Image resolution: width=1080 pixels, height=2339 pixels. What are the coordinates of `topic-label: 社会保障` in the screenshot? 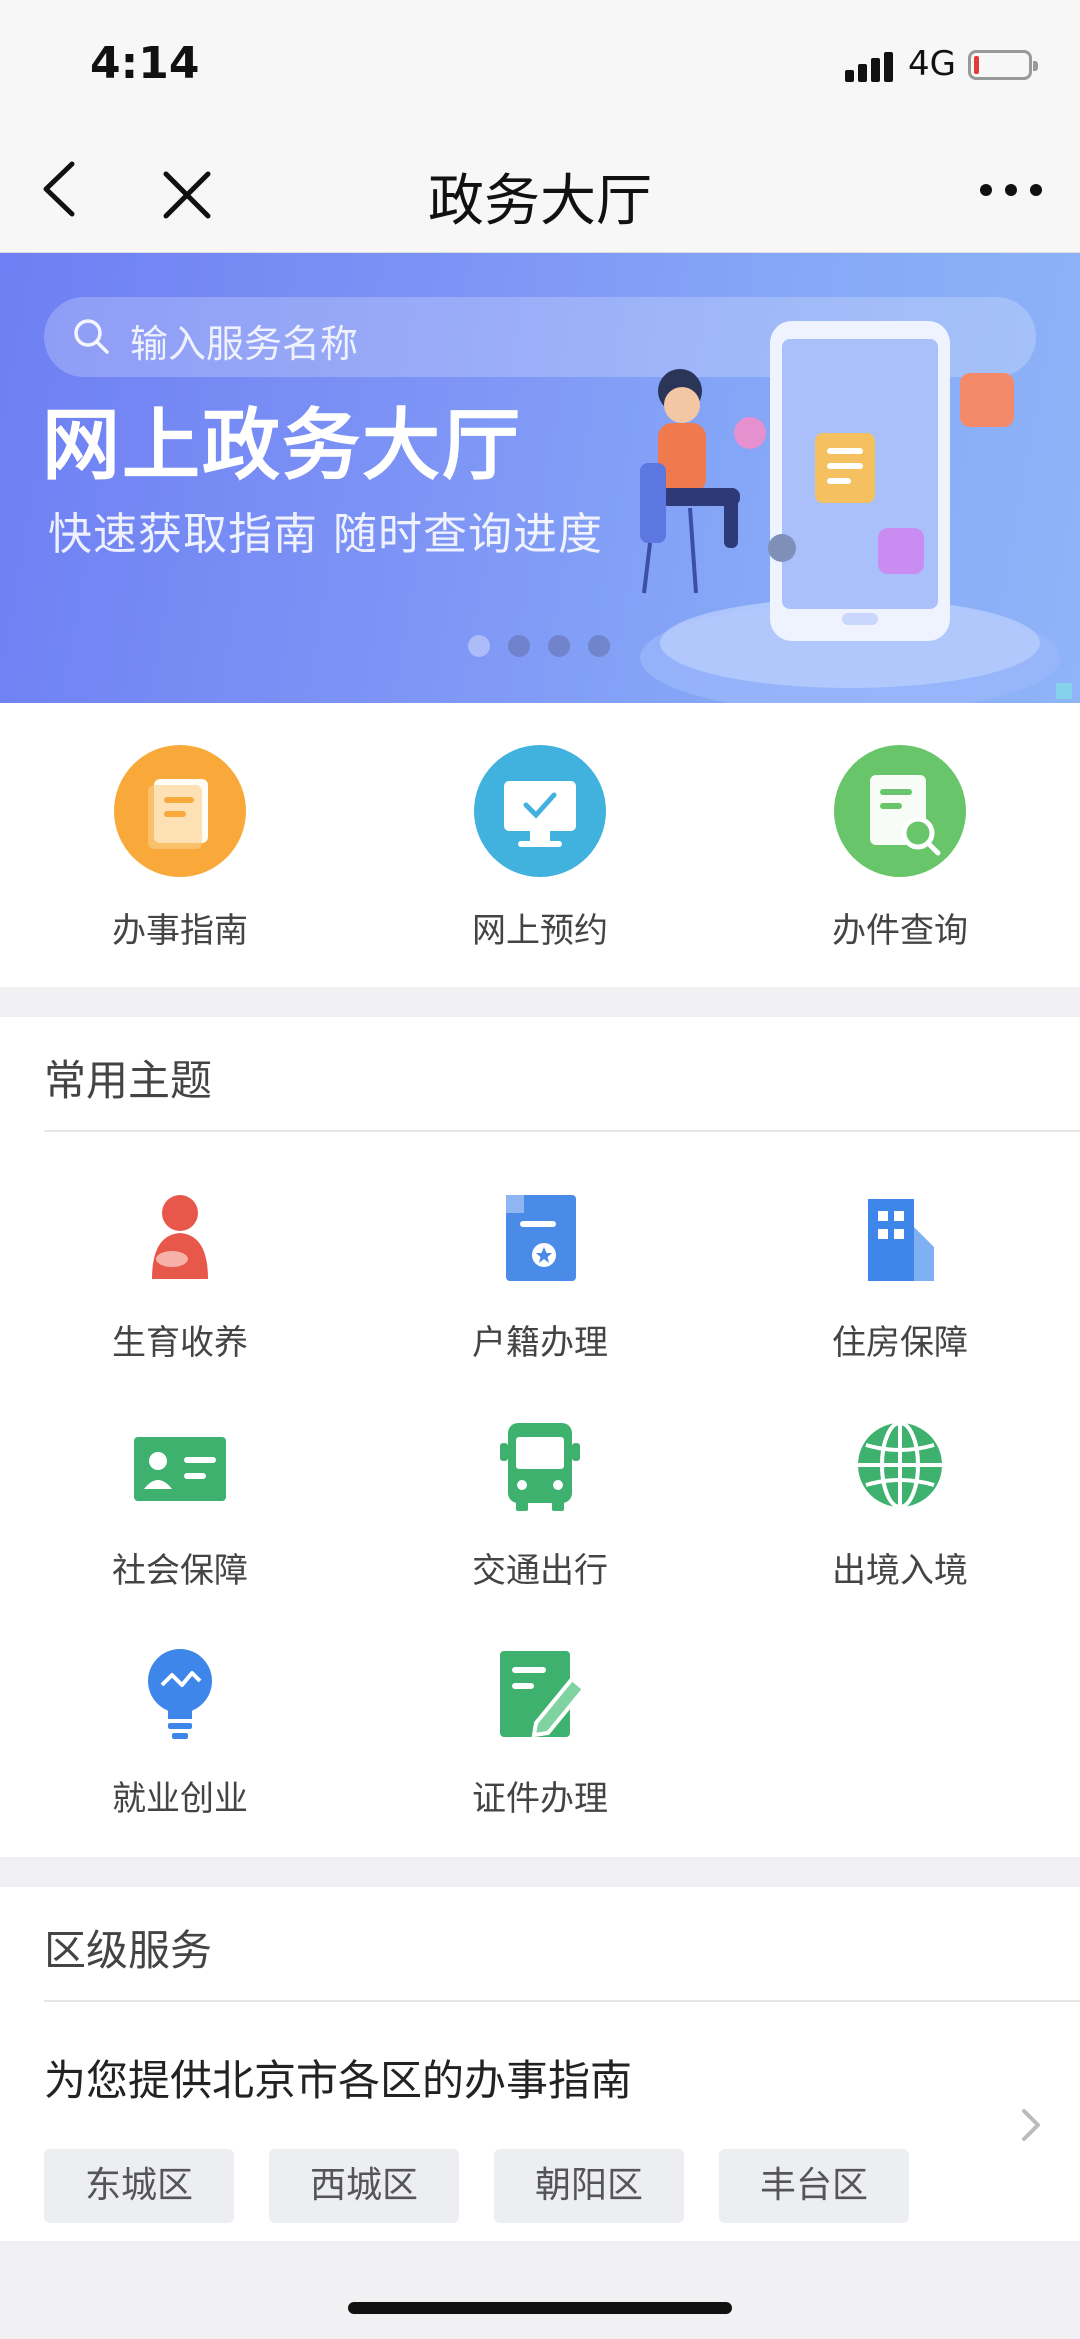 It's located at (180, 1571).